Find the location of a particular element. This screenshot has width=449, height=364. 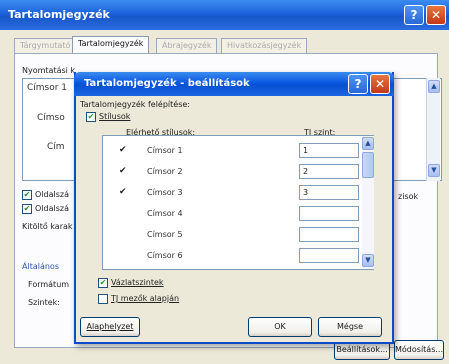

levels-label: Szintek: is located at coordinates (44, 302).